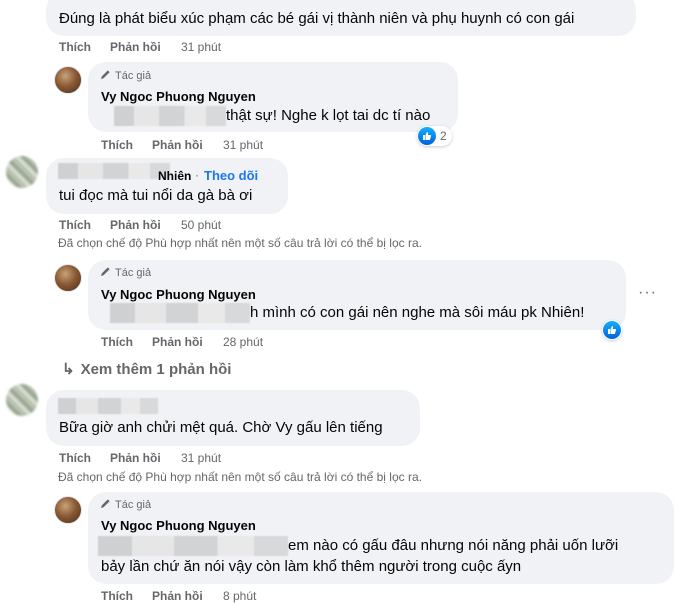 This screenshot has width=676, height=605. What do you see at coordinates (201, 225) in the screenshot?
I see `timestamp: 50 phút` at bounding box center [201, 225].